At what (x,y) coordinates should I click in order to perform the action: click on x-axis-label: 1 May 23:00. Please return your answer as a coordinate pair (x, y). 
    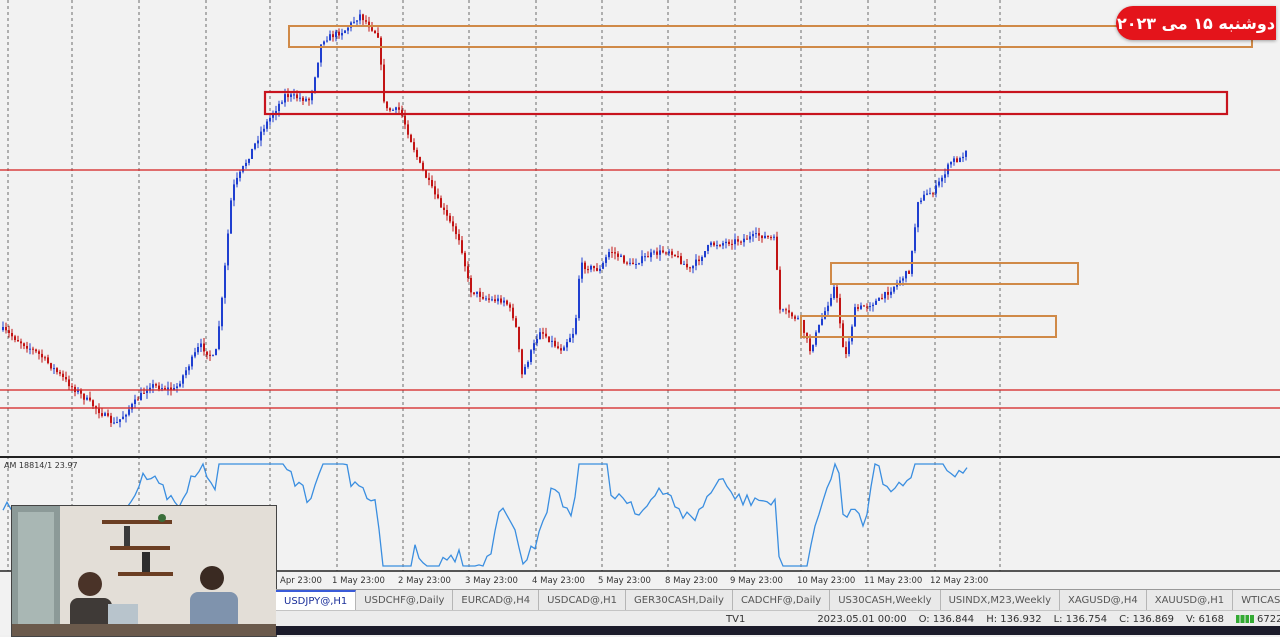
    Looking at the image, I should click on (358, 581).